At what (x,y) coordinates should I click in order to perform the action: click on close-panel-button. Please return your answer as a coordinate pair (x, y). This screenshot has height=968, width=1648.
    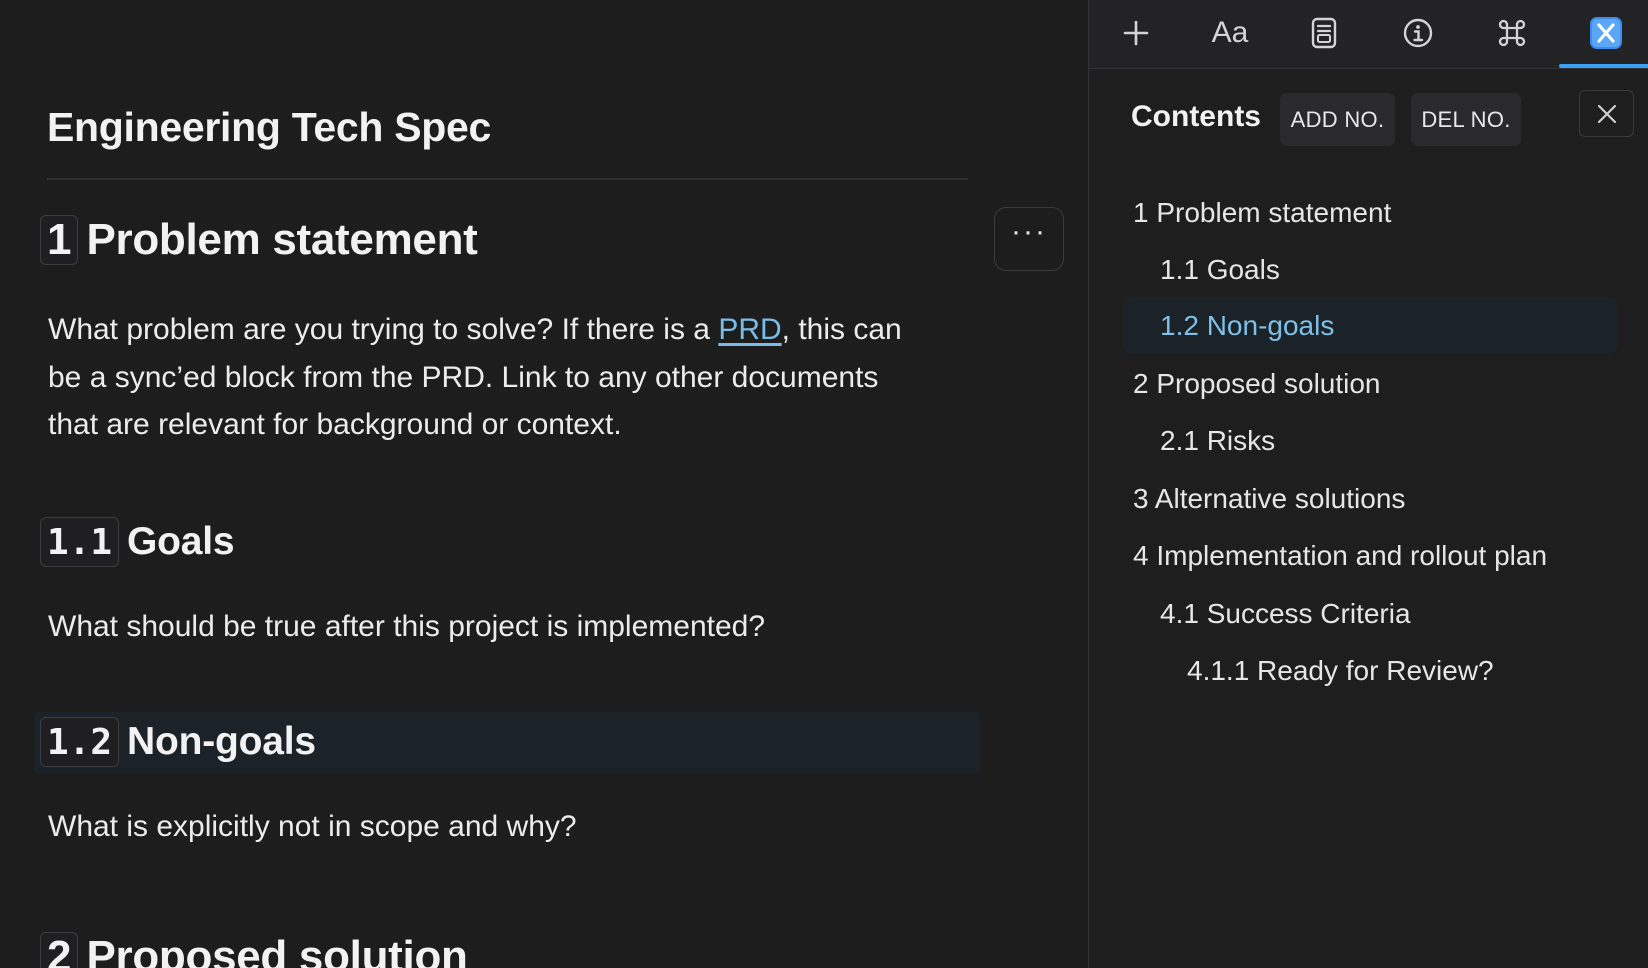
    Looking at the image, I should click on (1606, 113).